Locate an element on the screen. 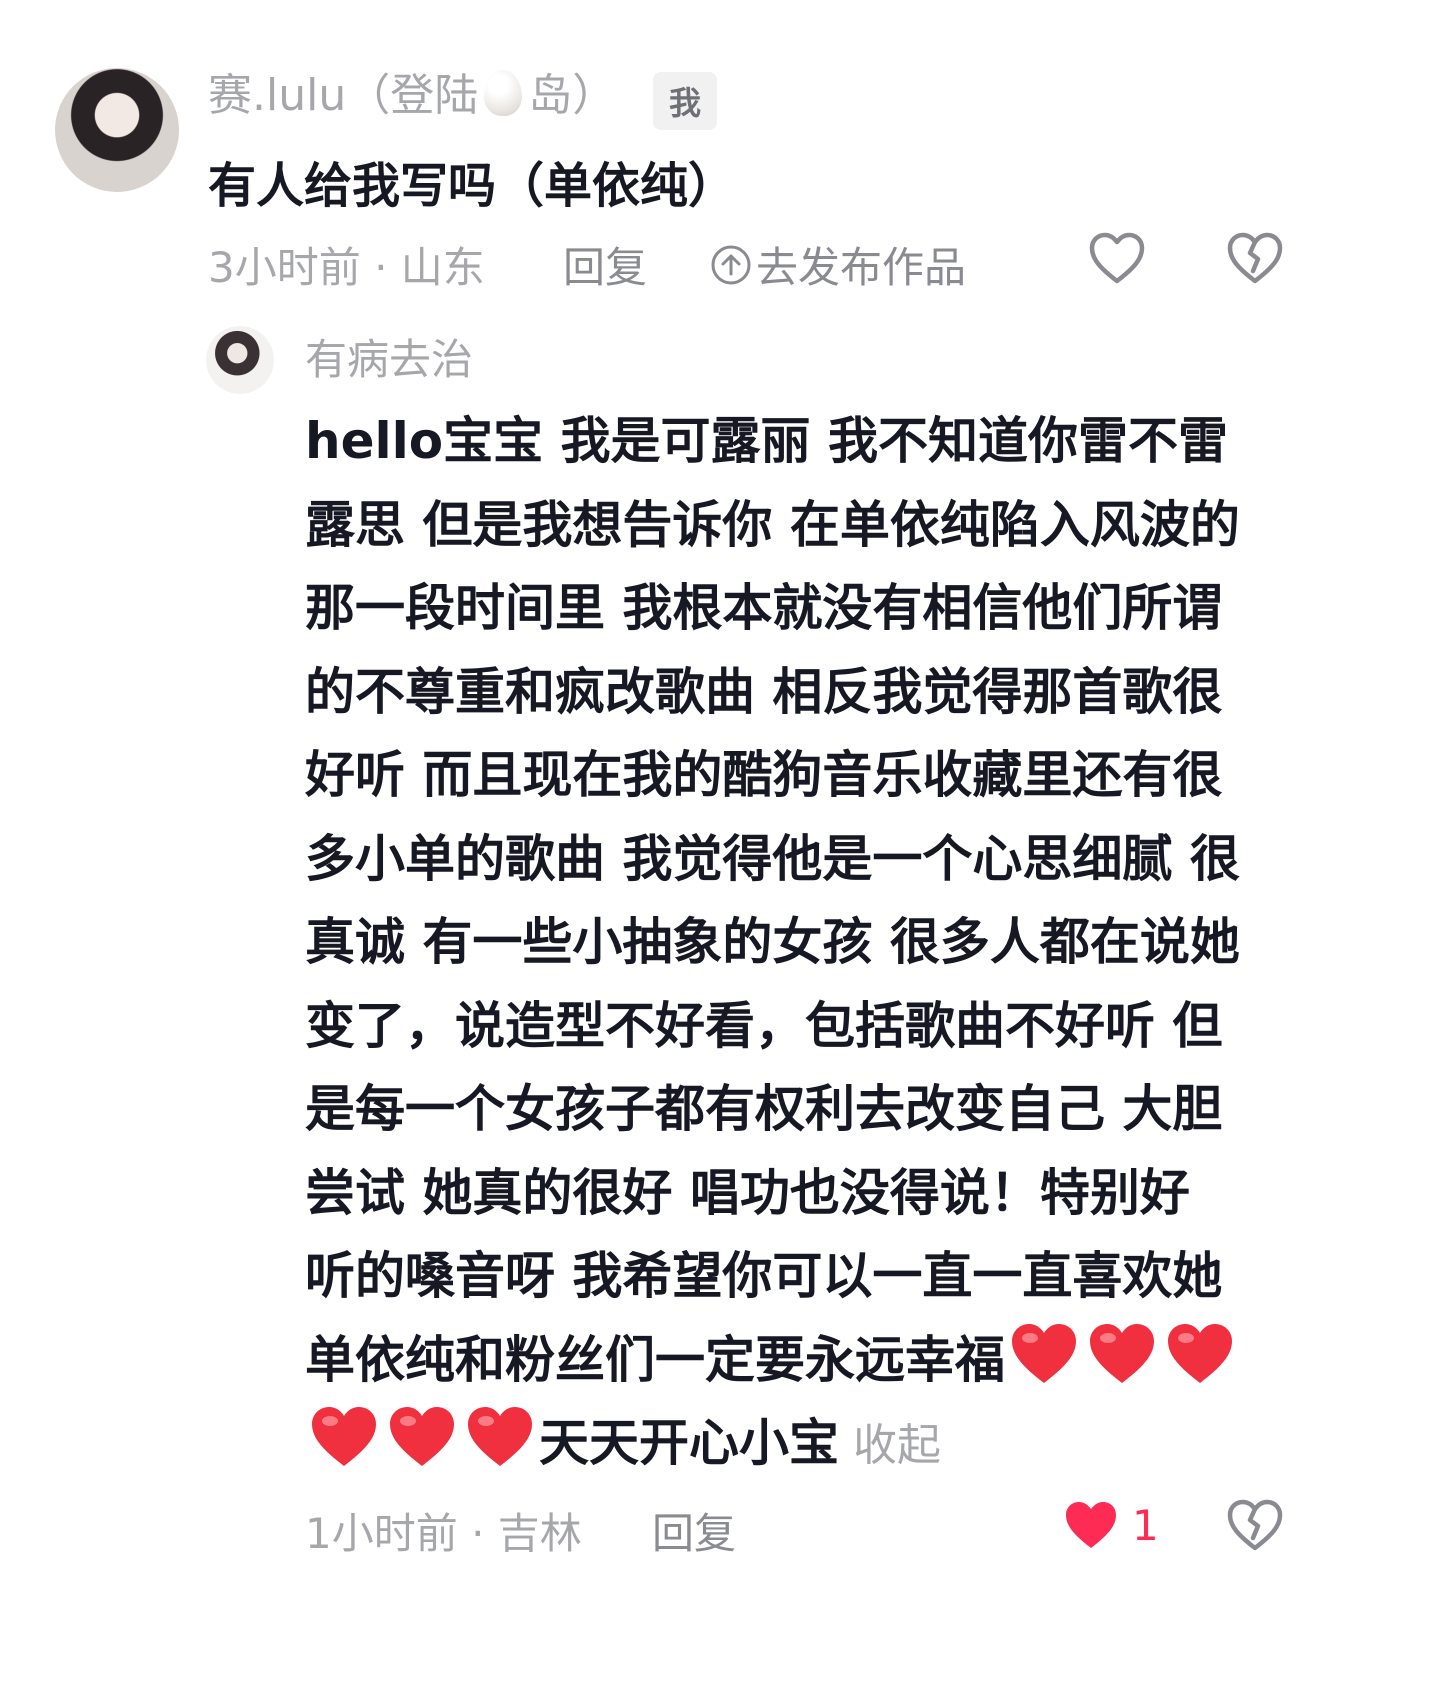 The image size is (1440, 1682). comment-text: 有人给我写吗（单依纯） is located at coordinates (472, 181).